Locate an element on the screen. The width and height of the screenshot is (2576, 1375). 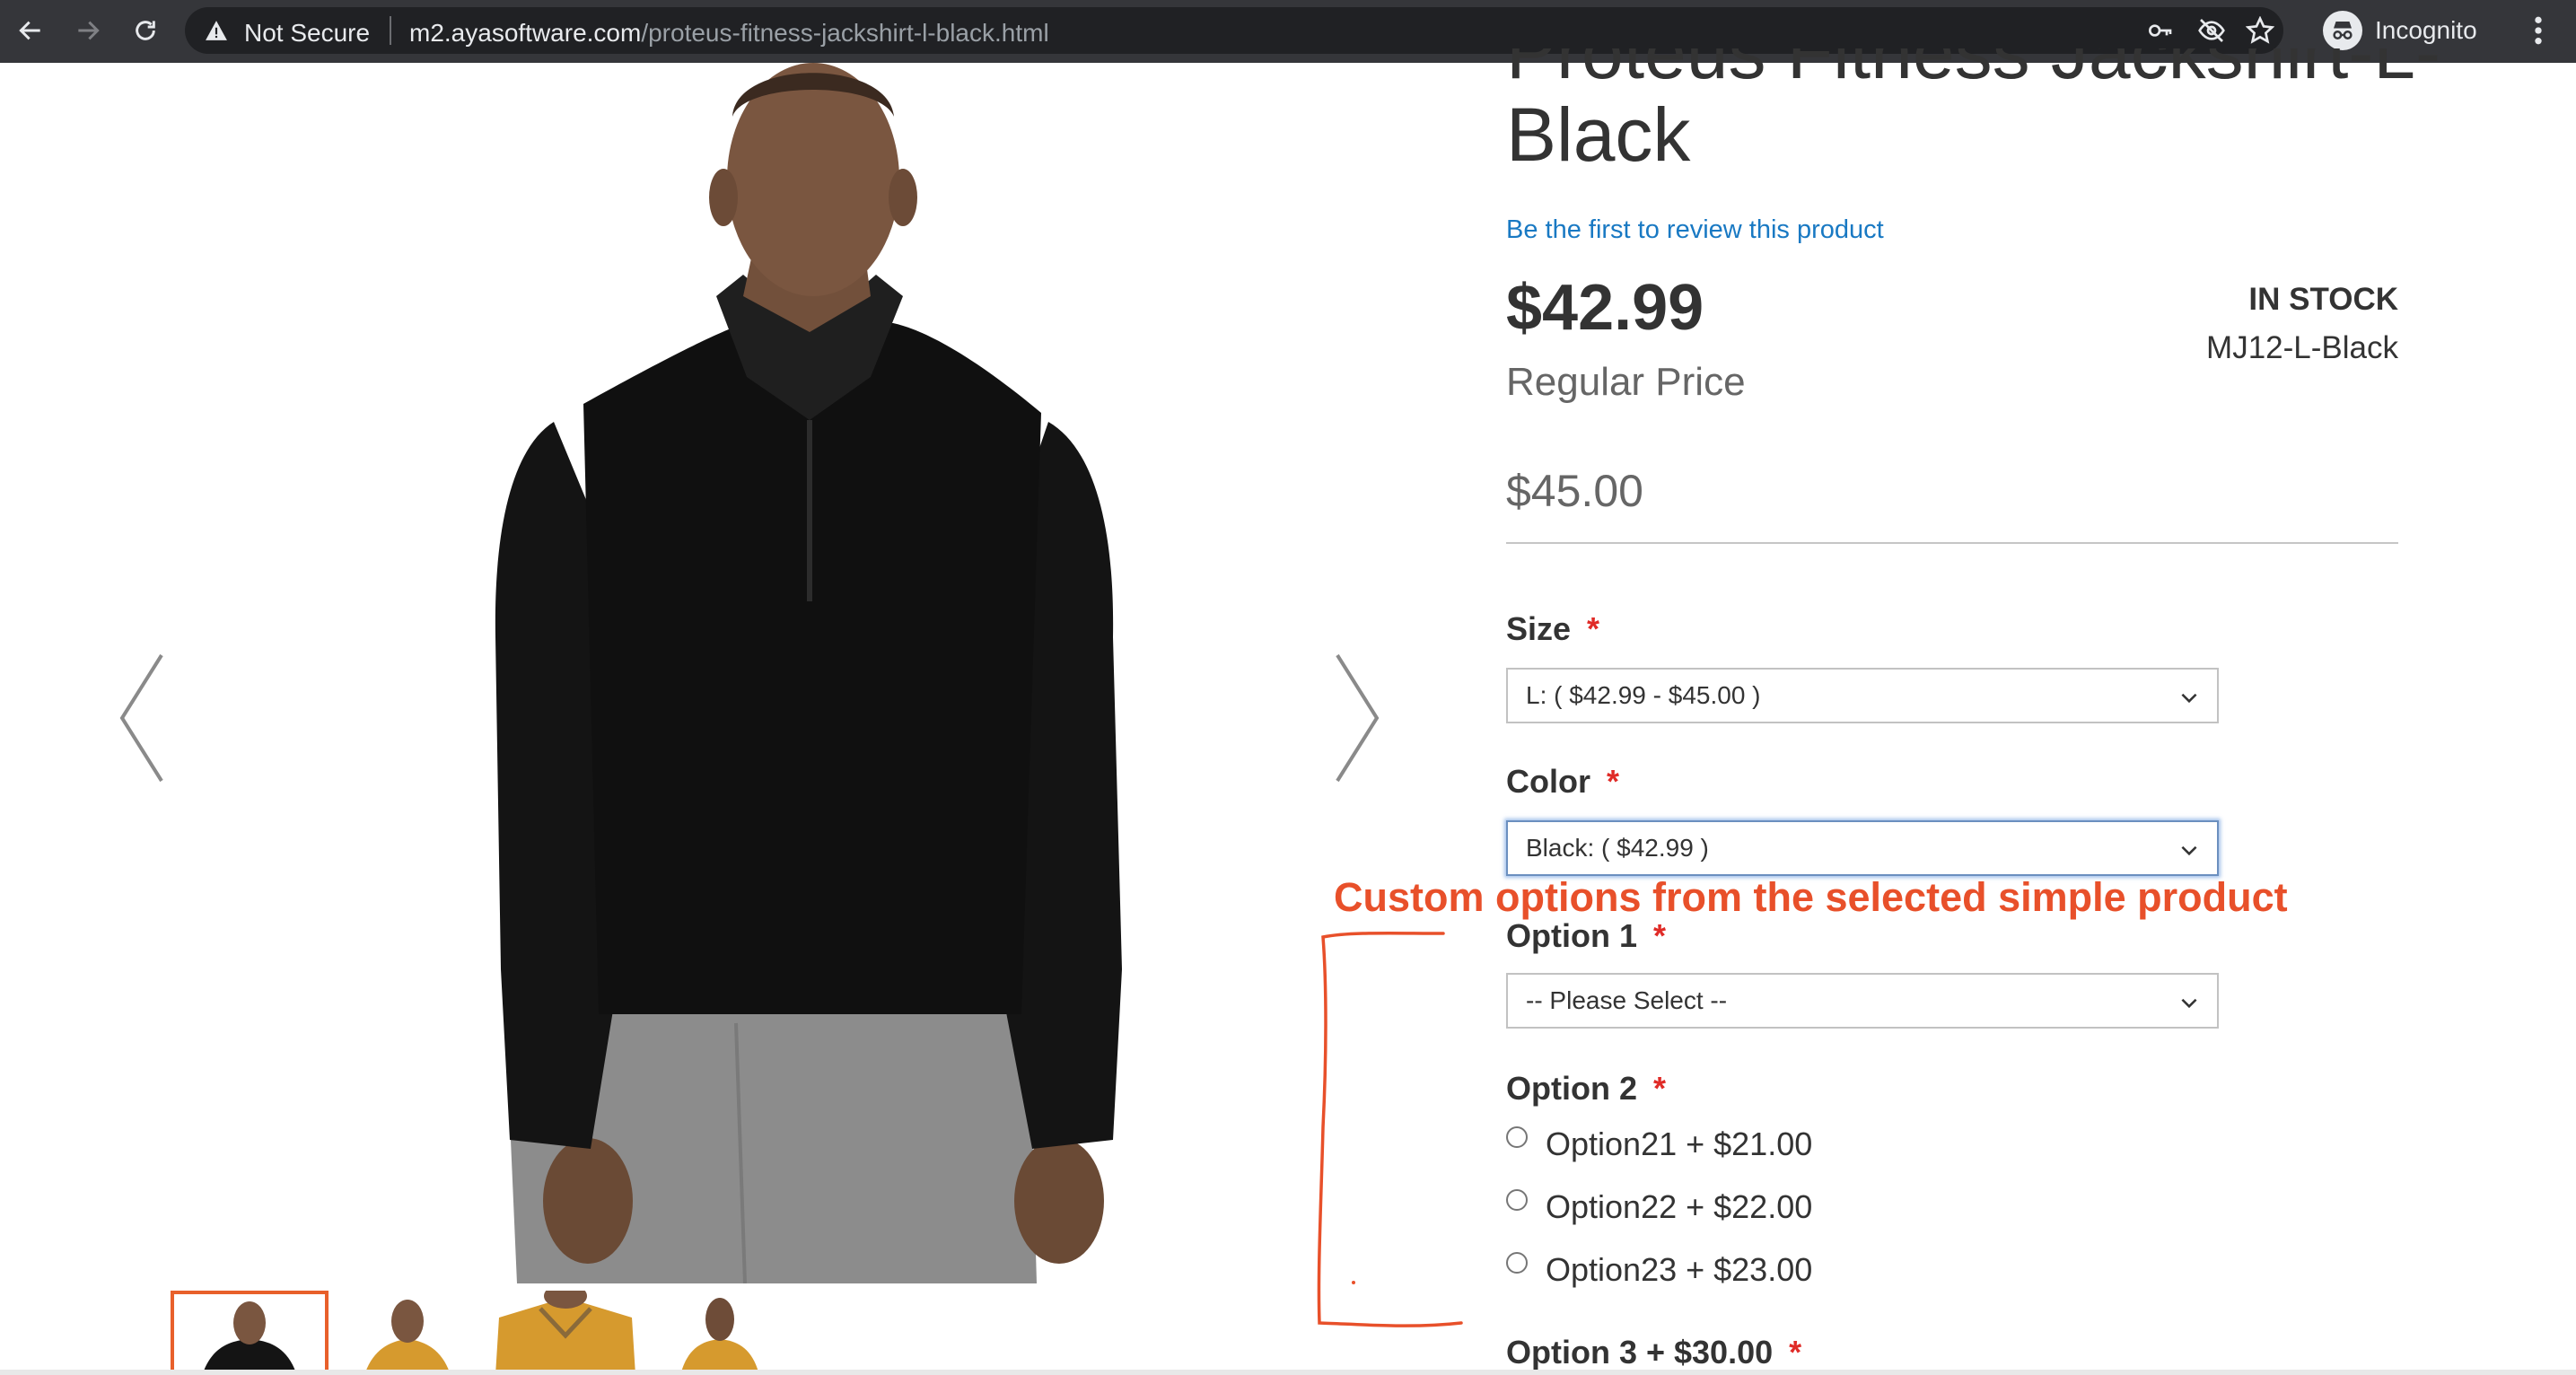
incognito-icon is located at coordinates (2342, 30).